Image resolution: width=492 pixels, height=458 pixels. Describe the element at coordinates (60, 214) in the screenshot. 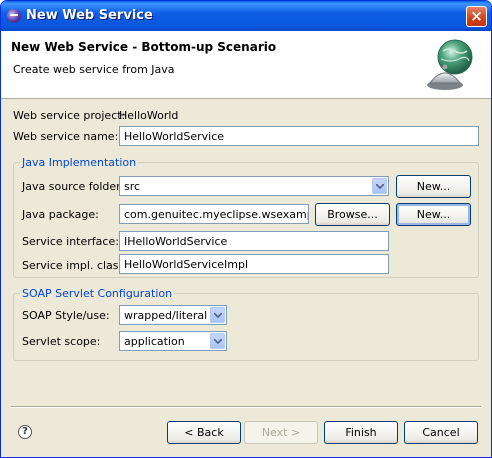

I see `package-label: Java package:` at that location.